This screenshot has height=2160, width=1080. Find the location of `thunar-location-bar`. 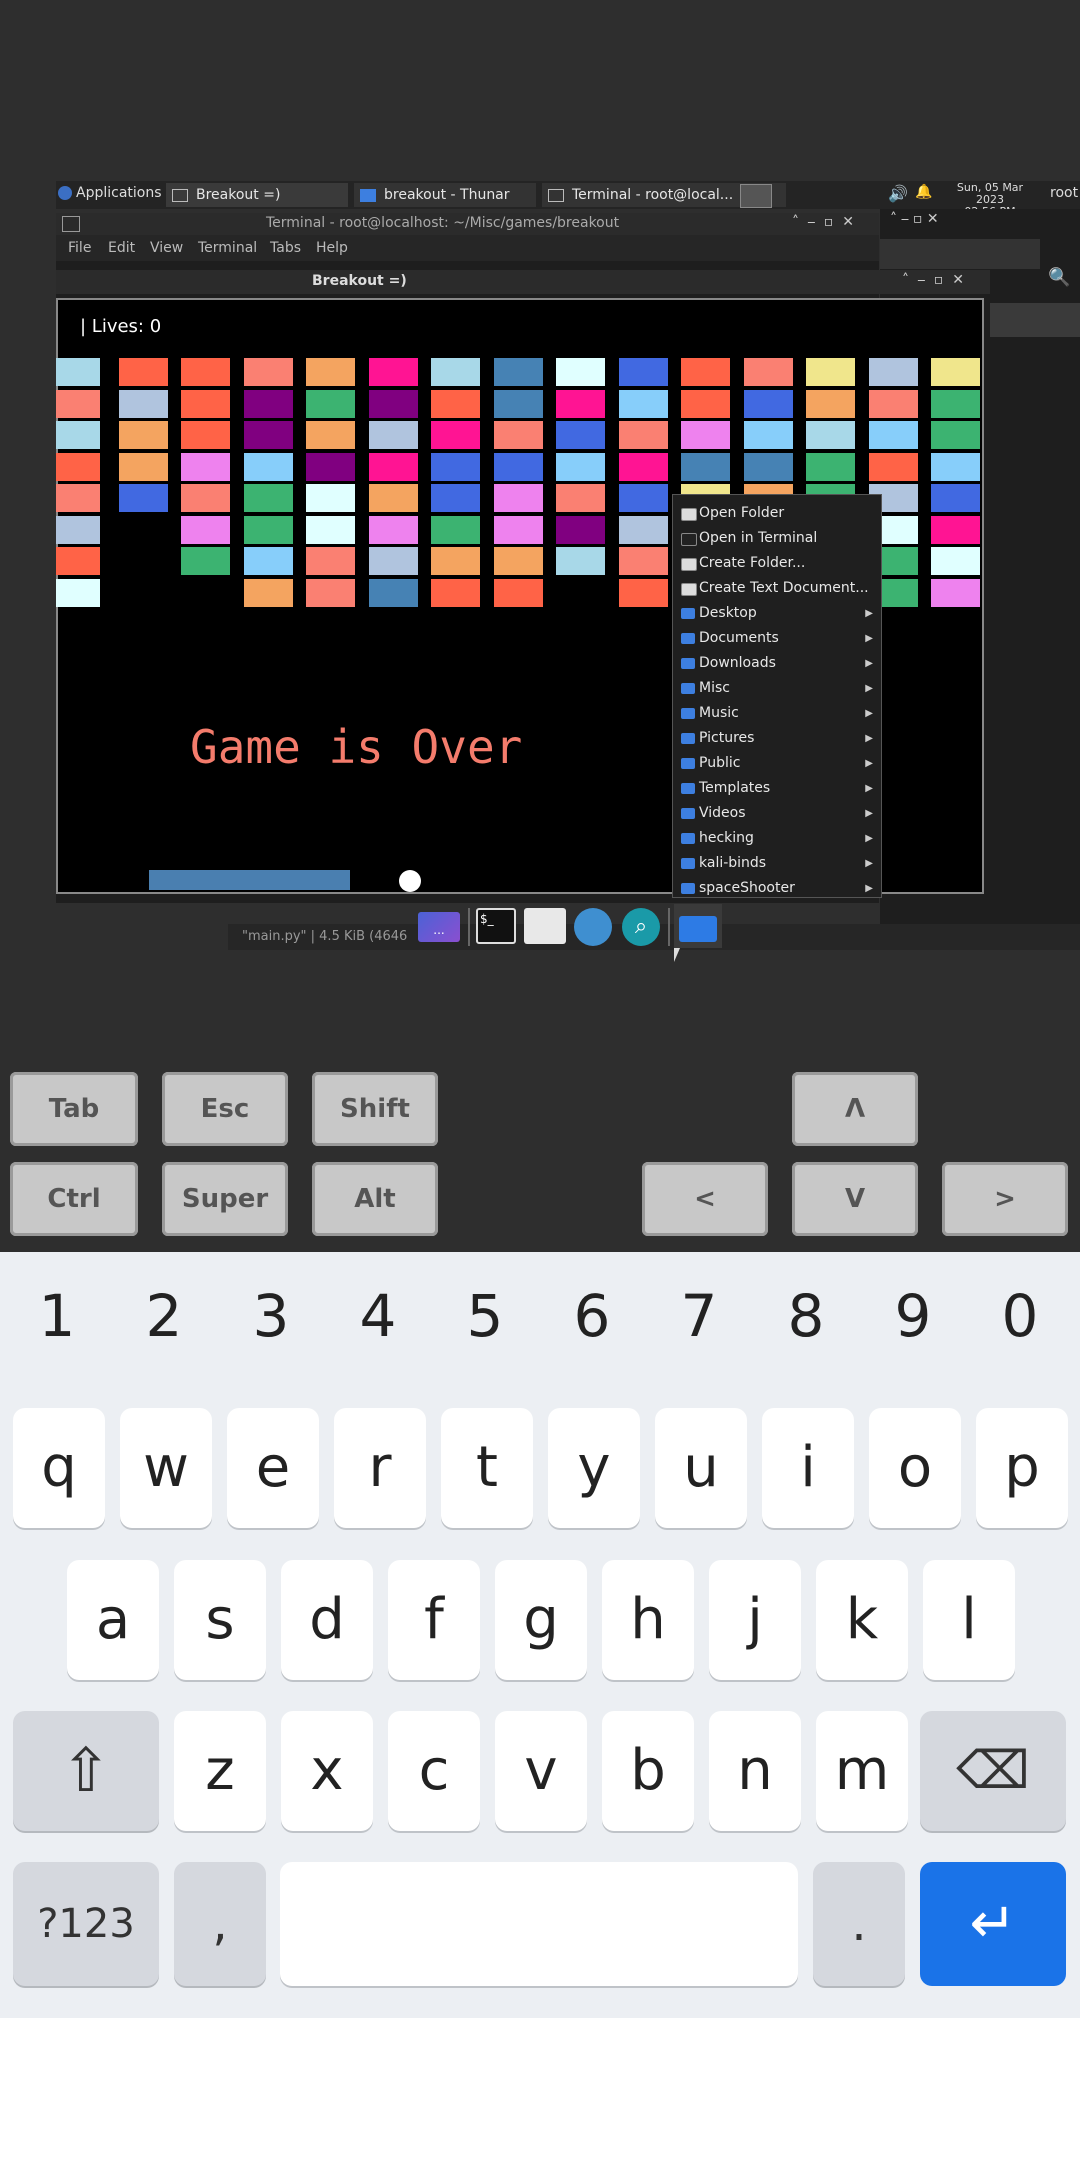

thunar-location-bar is located at coordinates (960, 254).